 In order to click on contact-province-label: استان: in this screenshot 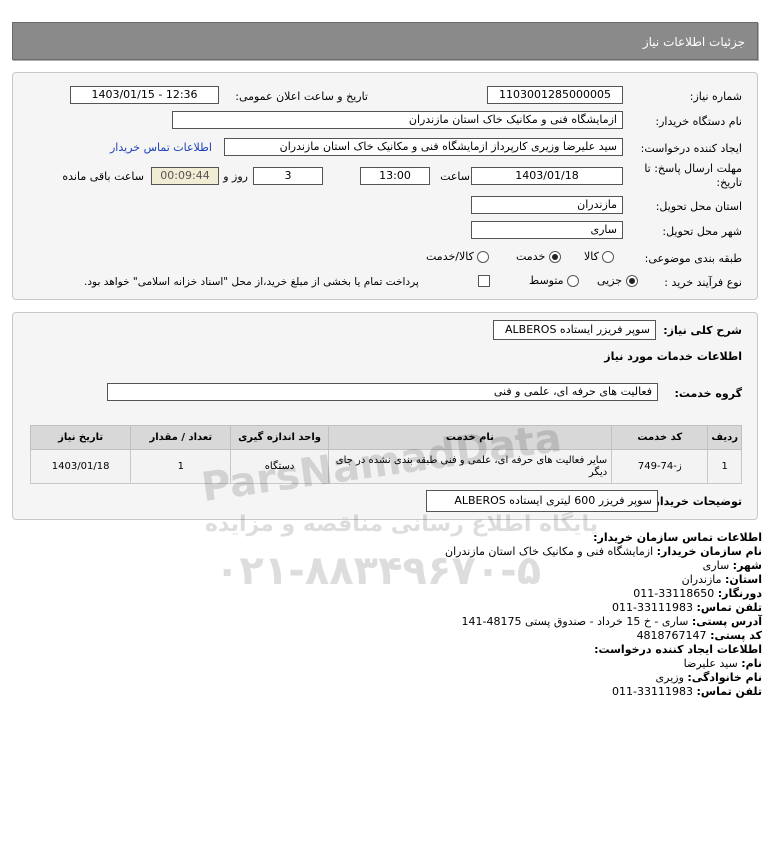, I will do `click(743, 579)`.